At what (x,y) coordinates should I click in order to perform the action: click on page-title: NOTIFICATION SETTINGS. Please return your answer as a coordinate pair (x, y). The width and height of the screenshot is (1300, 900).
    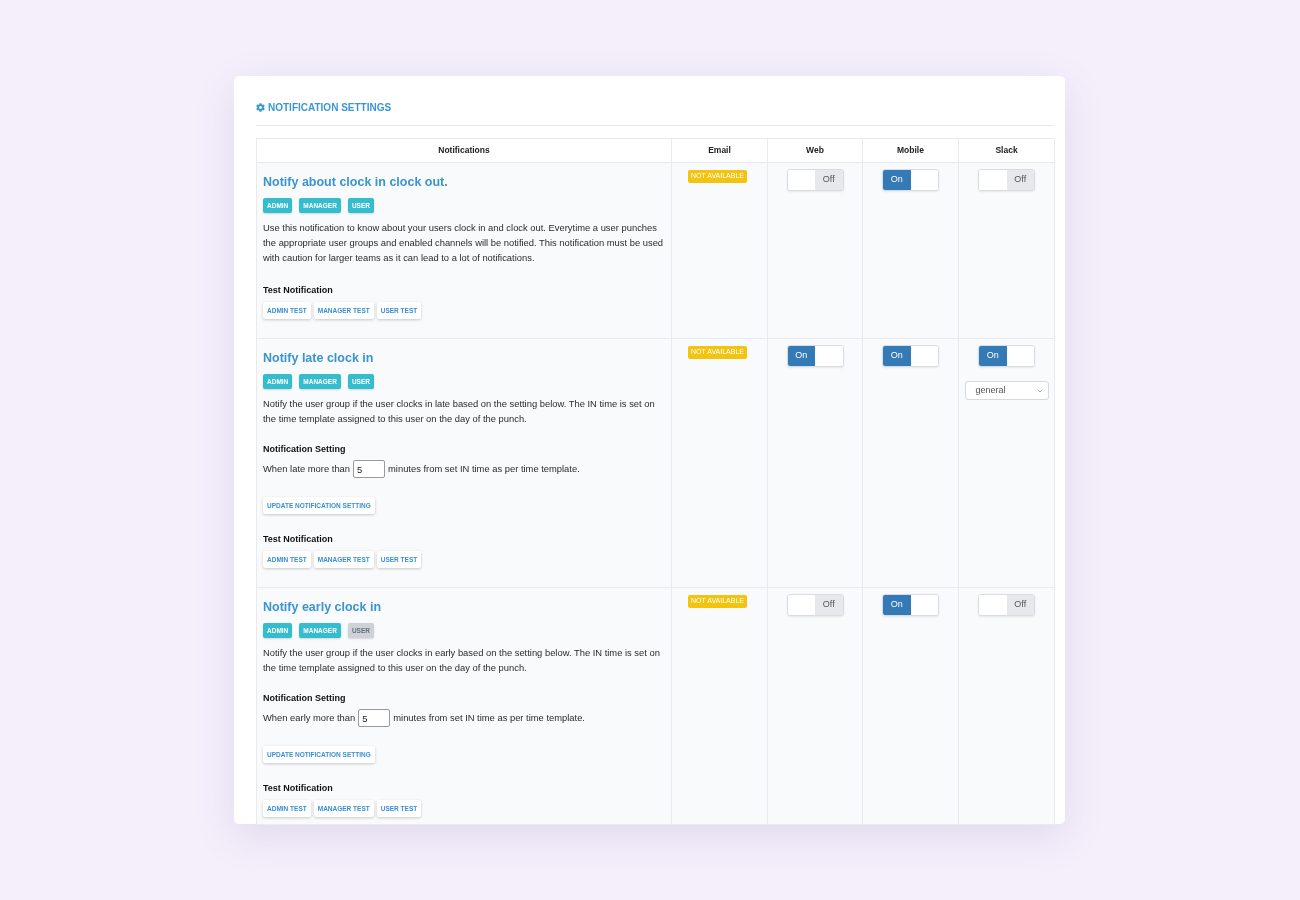
    Looking at the image, I should click on (330, 107).